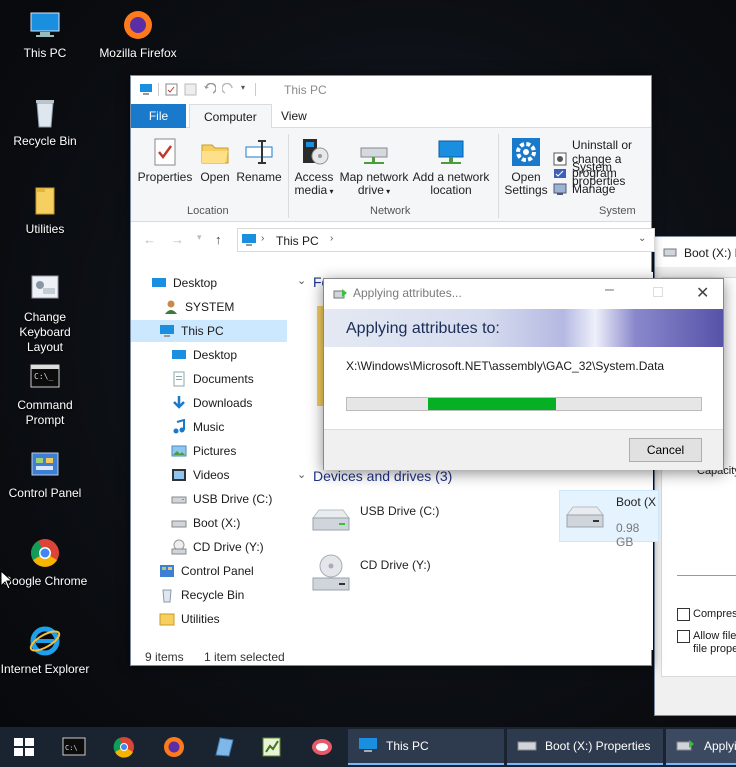 The height and width of the screenshot is (767, 736). What do you see at coordinates (523, 294) in the screenshot?
I see `dialog-titlebar: Applying attributes... – ✕` at bounding box center [523, 294].